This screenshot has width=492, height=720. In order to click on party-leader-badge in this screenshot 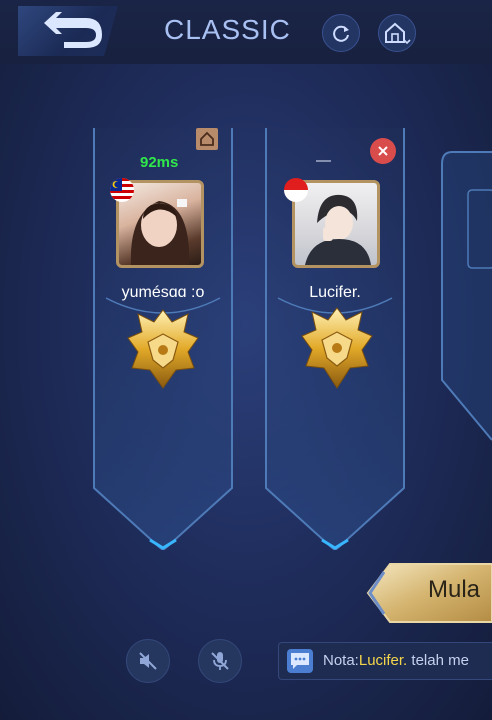, I will do `click(207, 139)`.